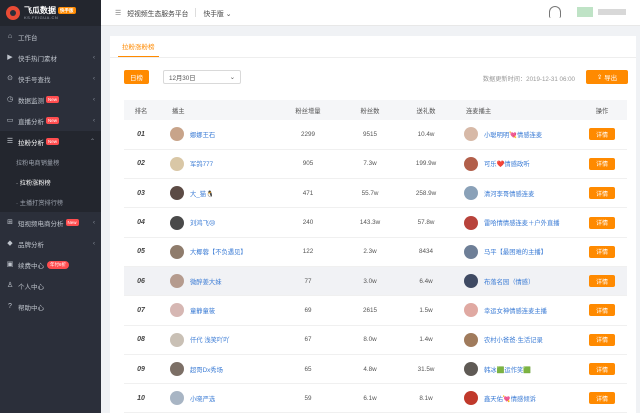 The width and height of the screenshot is (640, 413). I want to click on connected-anchor-link: 韩冰🟩运作笑🟩, so click(507, 369).